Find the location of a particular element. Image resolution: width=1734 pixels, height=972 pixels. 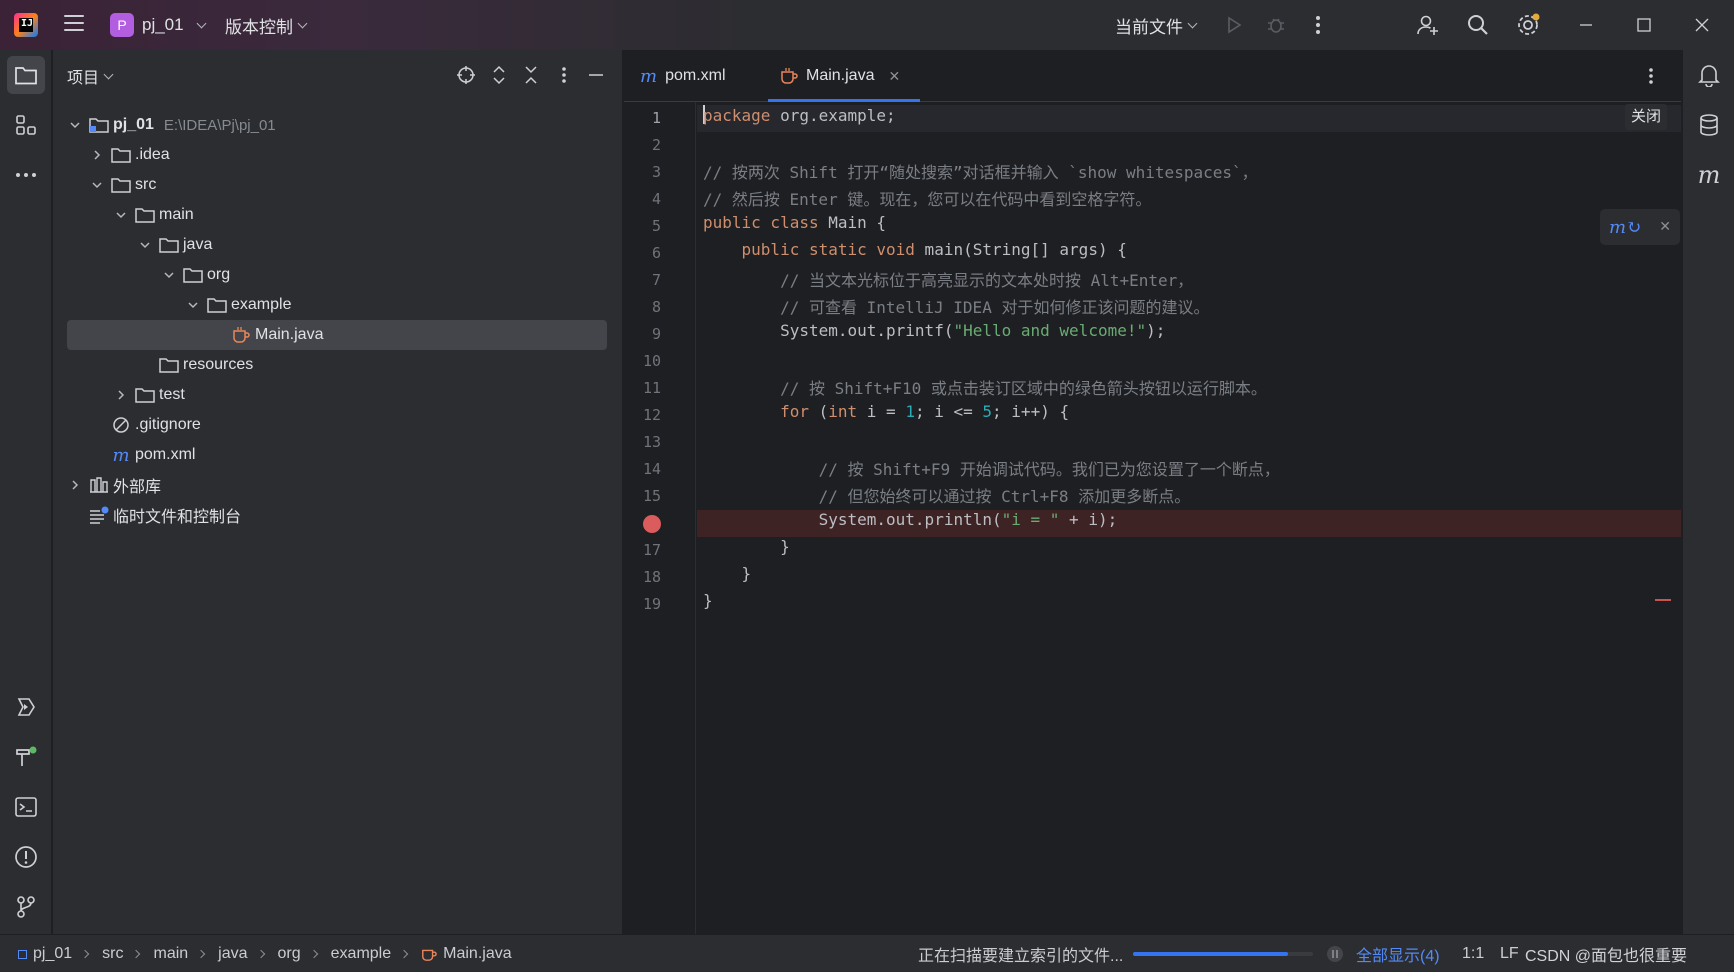

debug-icon is located at coordinates (1276, 25).